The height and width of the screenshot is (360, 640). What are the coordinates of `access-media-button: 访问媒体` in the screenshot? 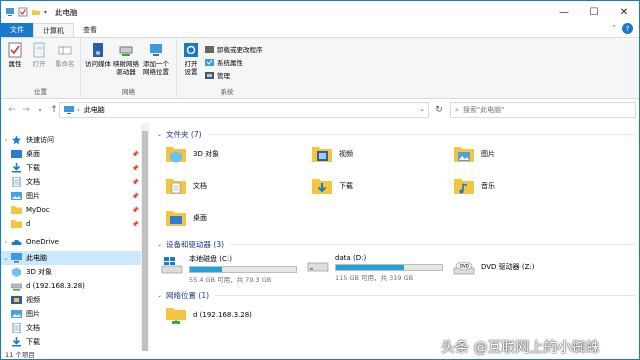 It's located at (98, 54).